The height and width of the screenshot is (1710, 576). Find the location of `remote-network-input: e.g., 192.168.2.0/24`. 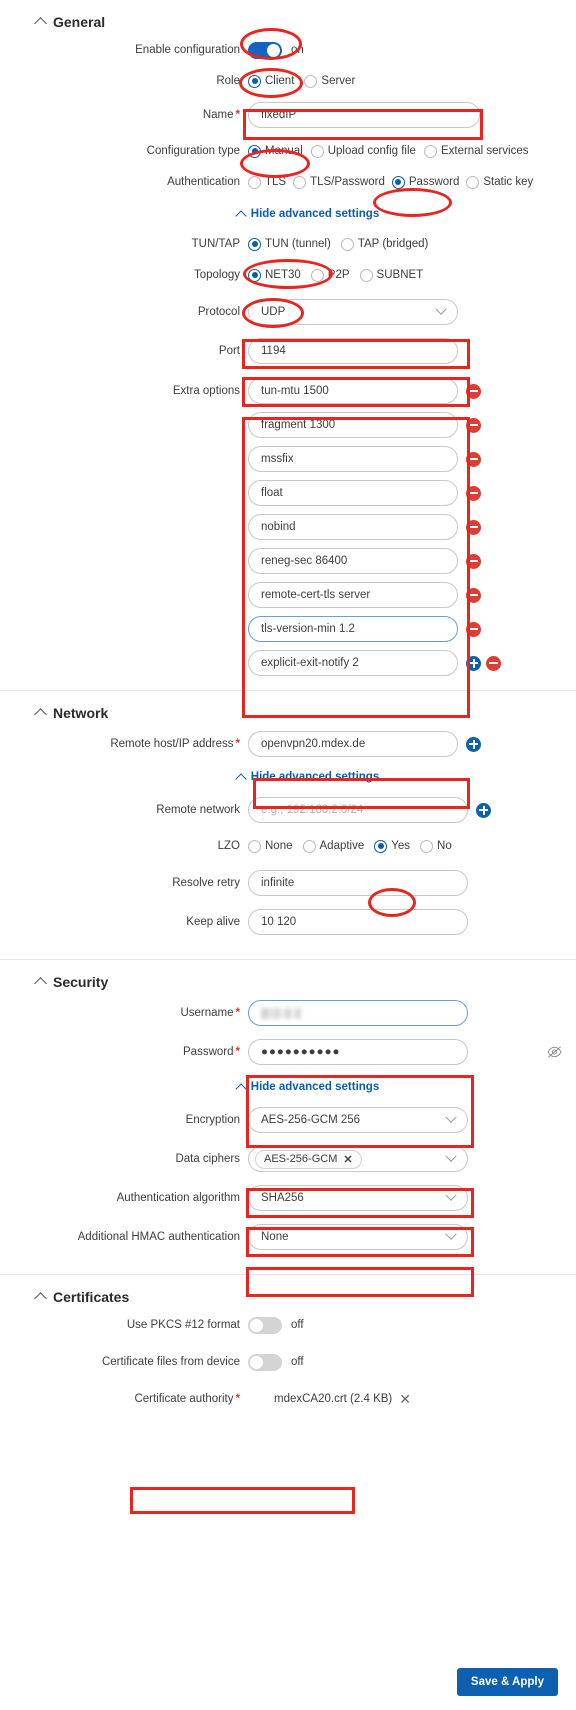

remote-network-input: e.g., 192.168.2.0/24 is located at coordinates (358, 810).